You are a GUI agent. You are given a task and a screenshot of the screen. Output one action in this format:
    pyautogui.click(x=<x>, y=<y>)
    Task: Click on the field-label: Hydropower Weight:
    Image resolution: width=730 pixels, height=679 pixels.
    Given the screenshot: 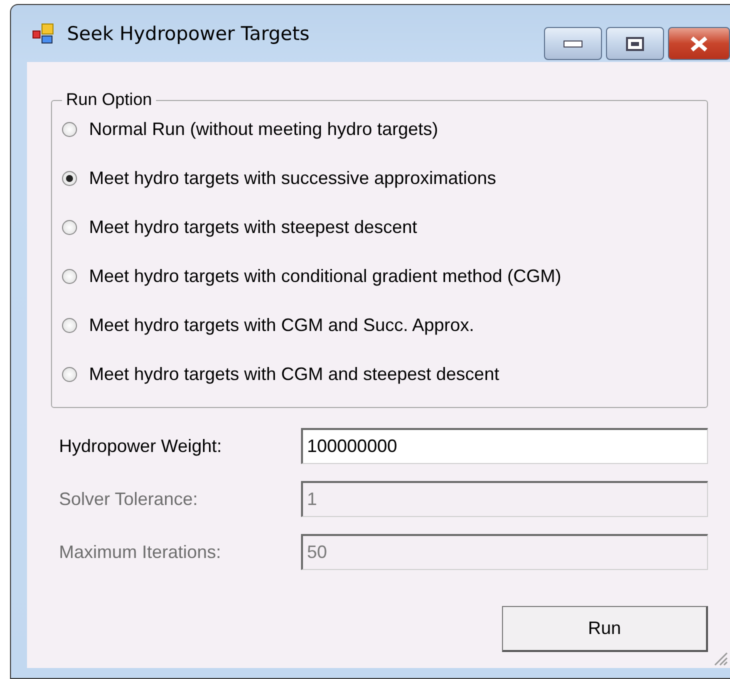 What is the action you would take?
    pyautogui.click(x=141, y=446)
    